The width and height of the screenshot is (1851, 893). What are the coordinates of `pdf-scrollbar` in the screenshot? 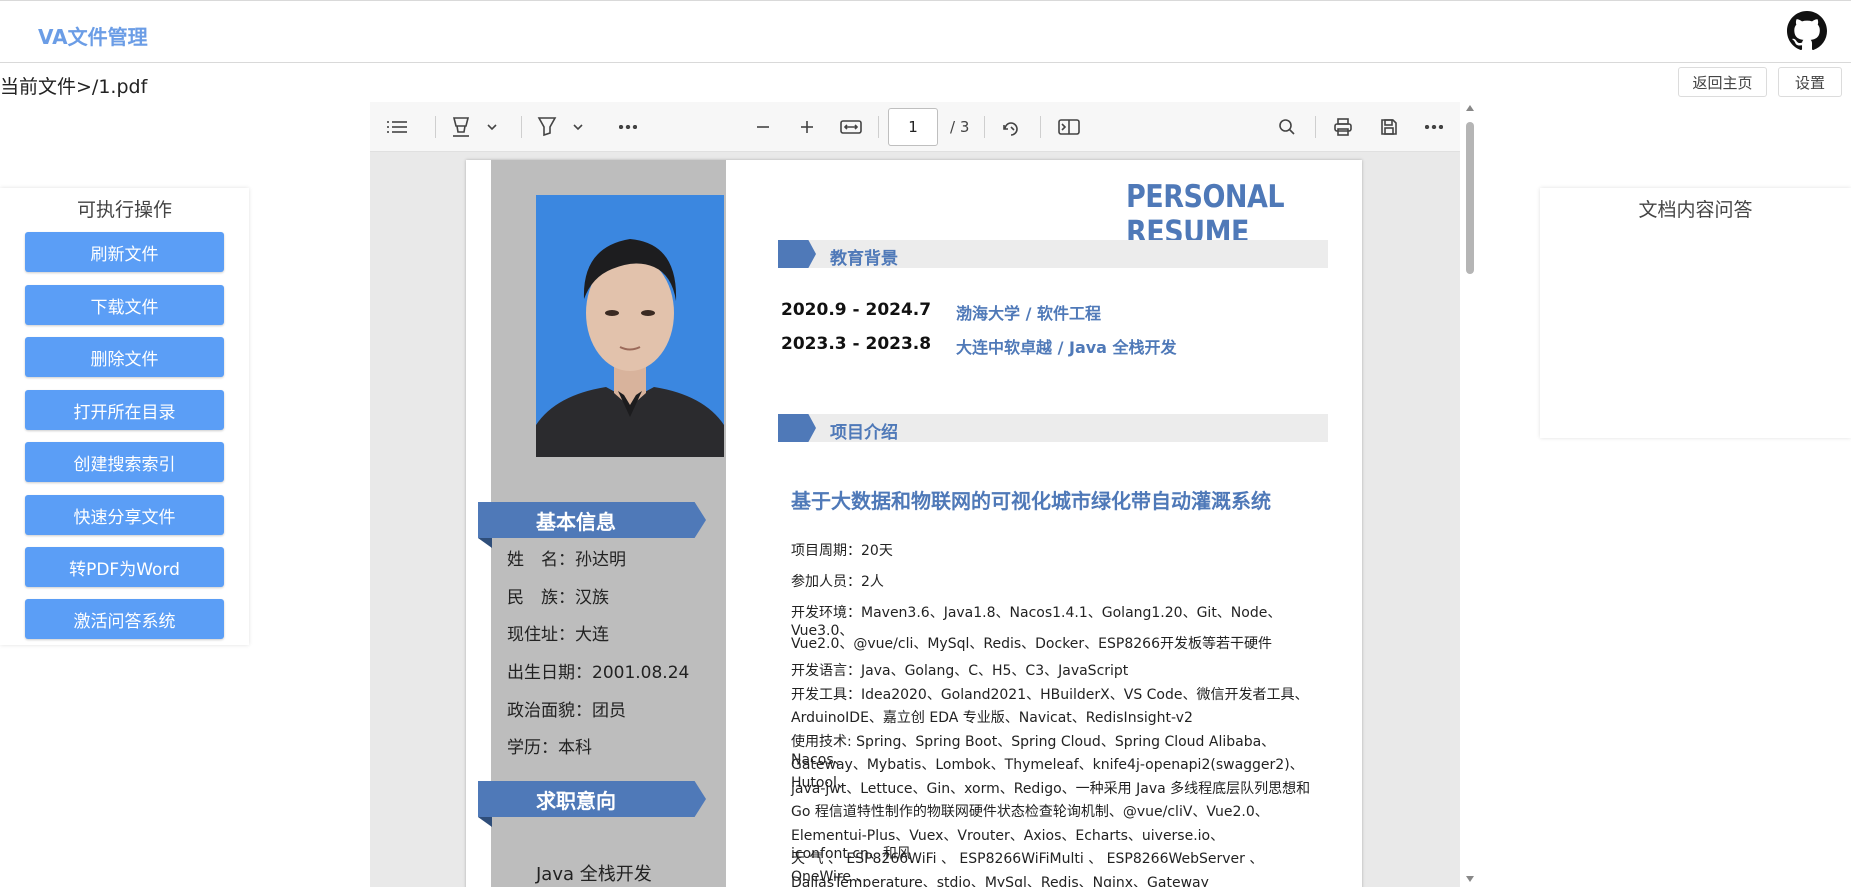 It's located at (1470, 494).